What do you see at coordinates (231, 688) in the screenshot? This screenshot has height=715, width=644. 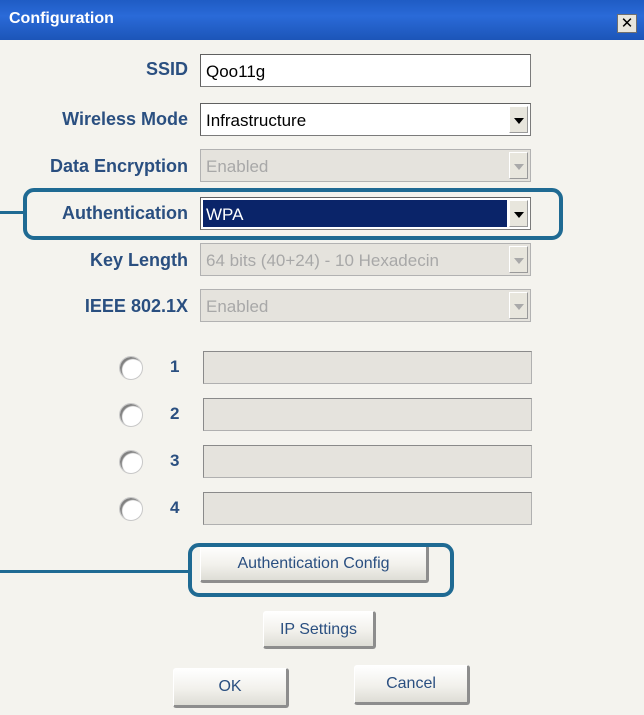 I see `ok-button: OK` at bounding box center [231, 688].